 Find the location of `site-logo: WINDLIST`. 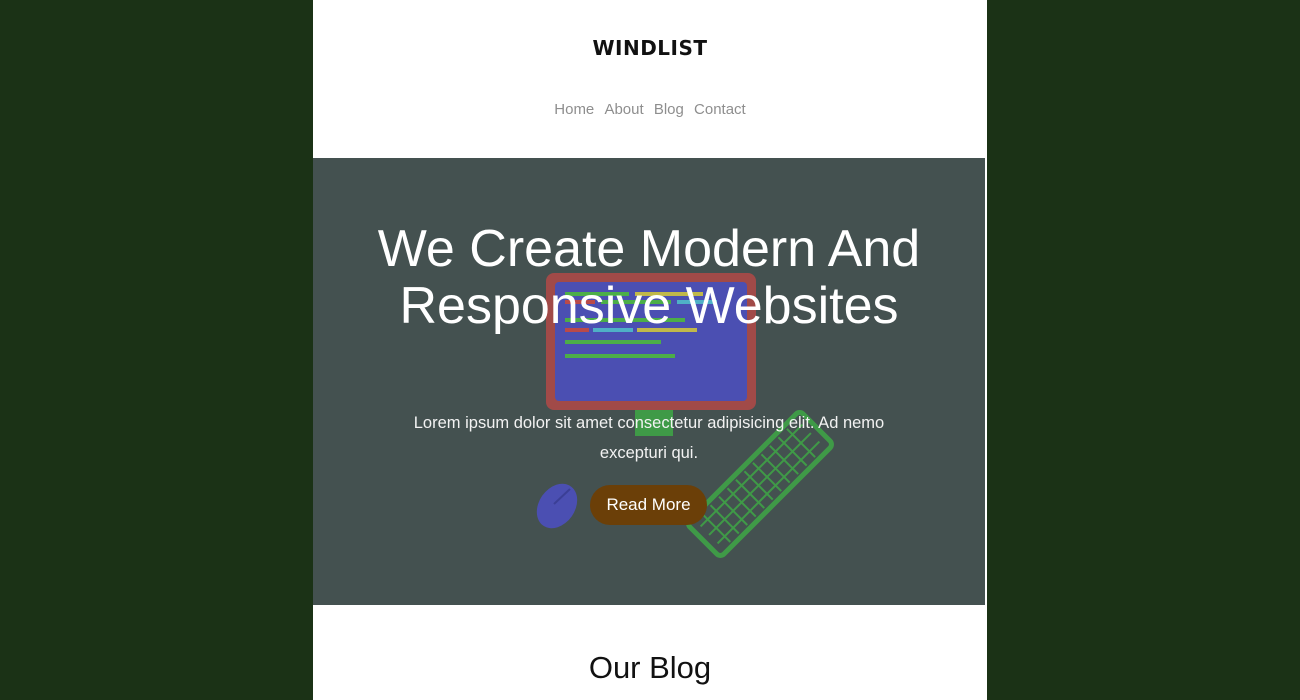

site-logo: WINDLIST is located at coordinates (650, 48).